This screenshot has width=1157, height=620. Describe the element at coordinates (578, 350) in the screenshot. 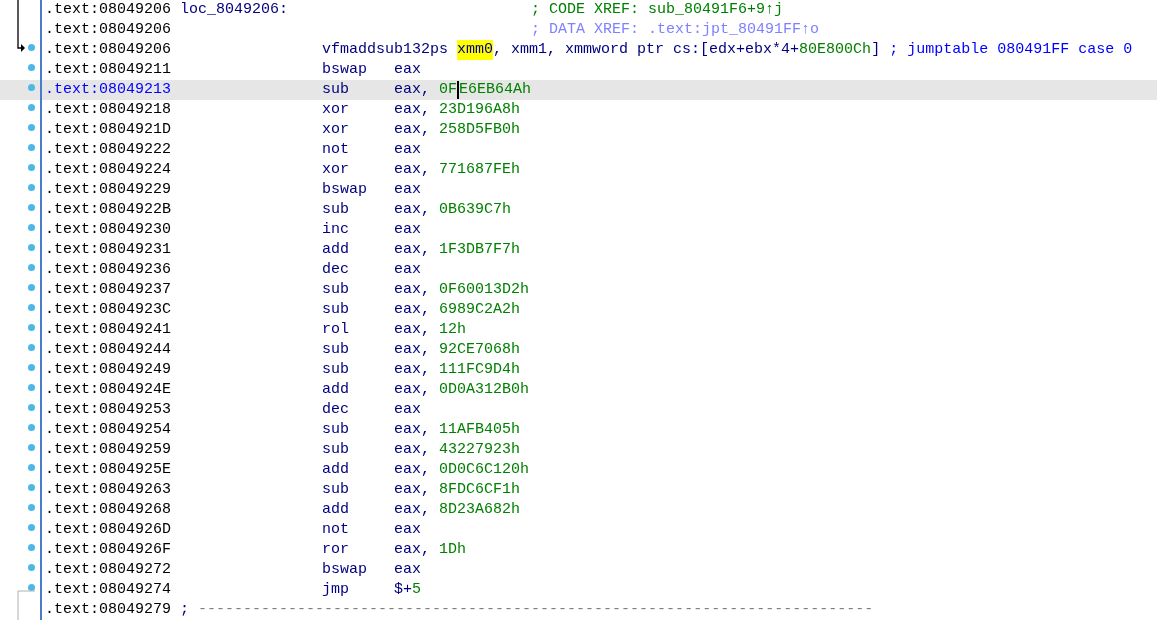

I see `code-line: .text:08049244 sub eax, 92CE7068h` at that location.